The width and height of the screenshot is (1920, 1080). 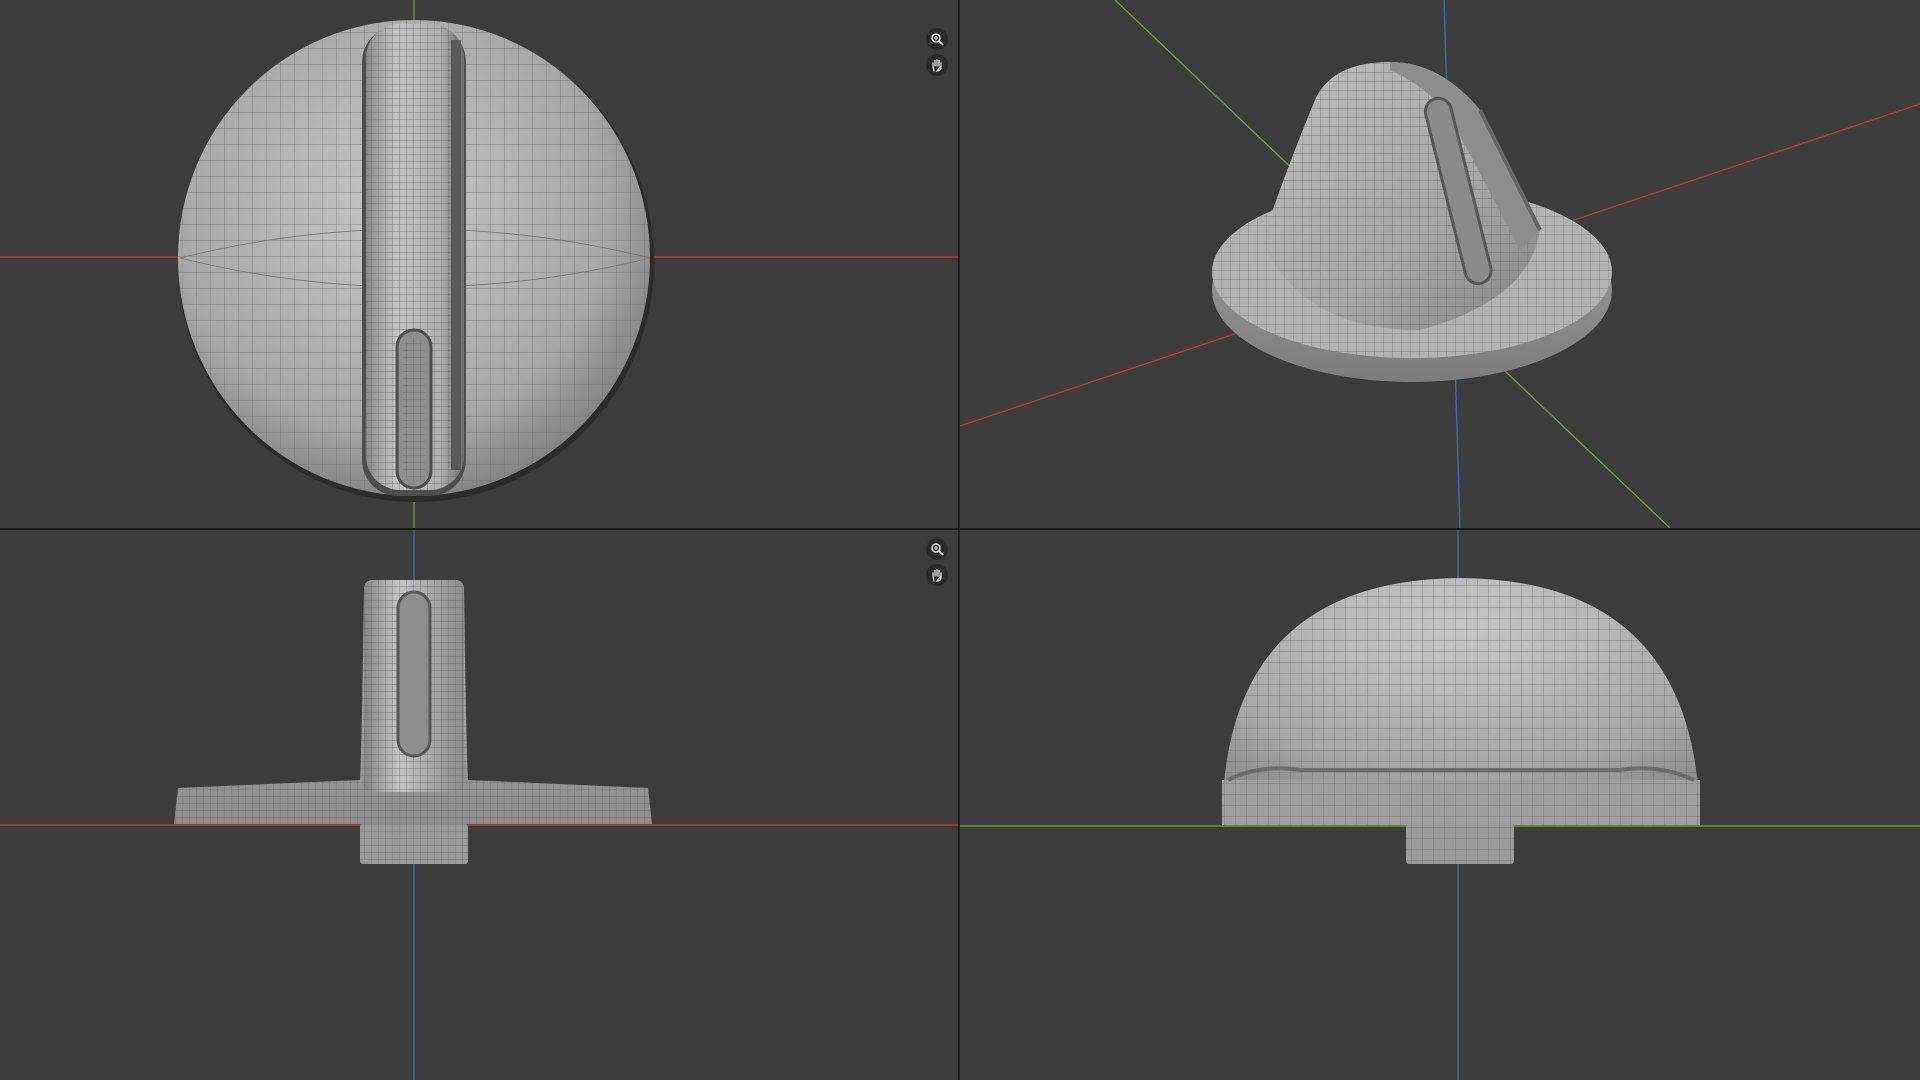 What do you see at coordinates (413, 722) in the screenshot?
I see `knob-mesh-front` at bounding box center [413, 722].